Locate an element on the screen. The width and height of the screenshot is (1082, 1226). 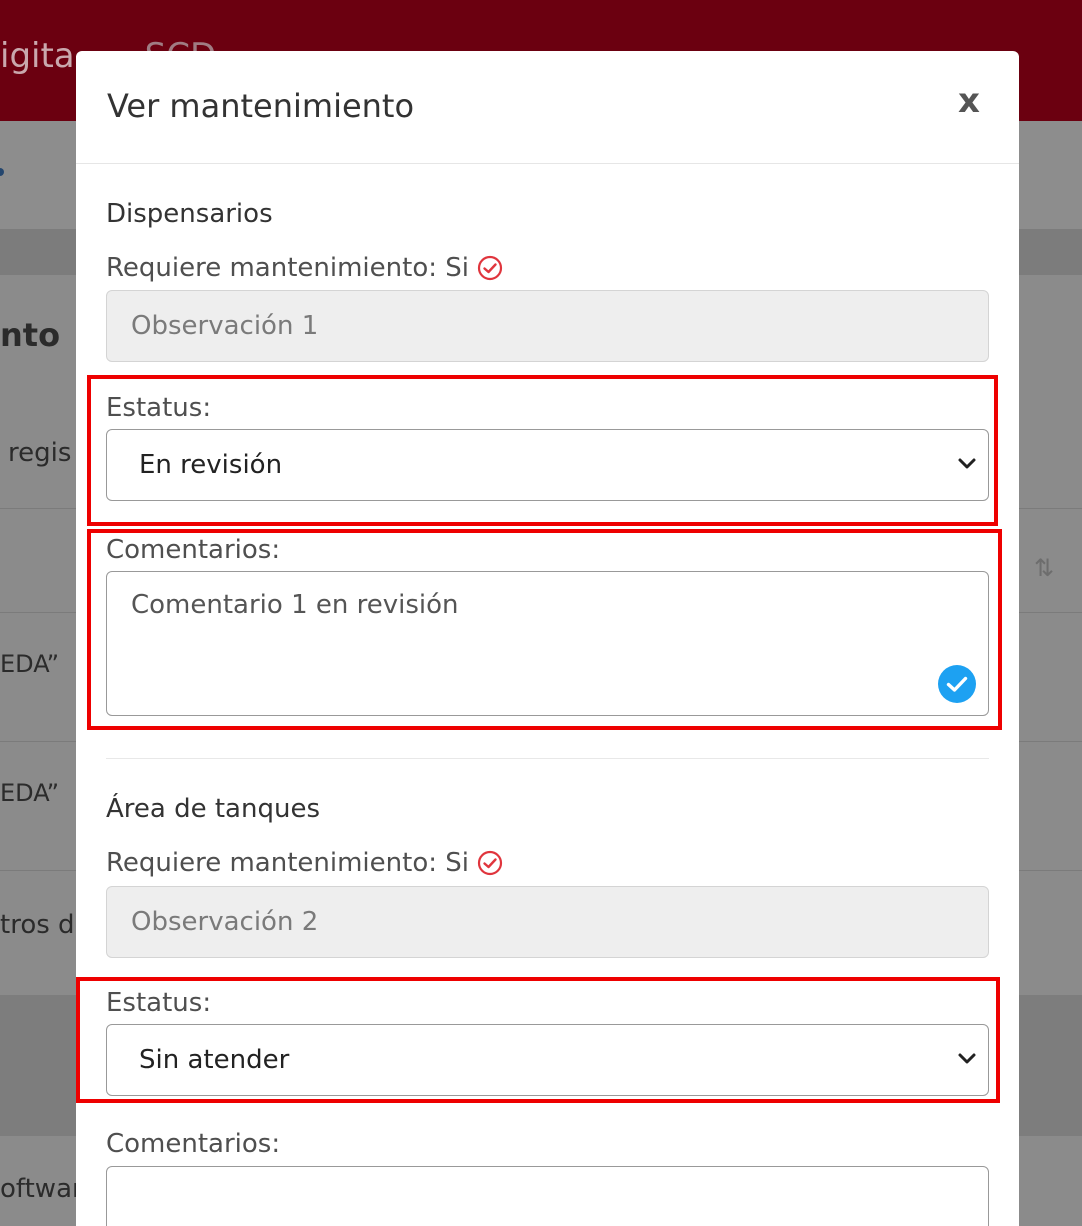
sort-icon: ⇅ is located at coordinates (1044, 568).